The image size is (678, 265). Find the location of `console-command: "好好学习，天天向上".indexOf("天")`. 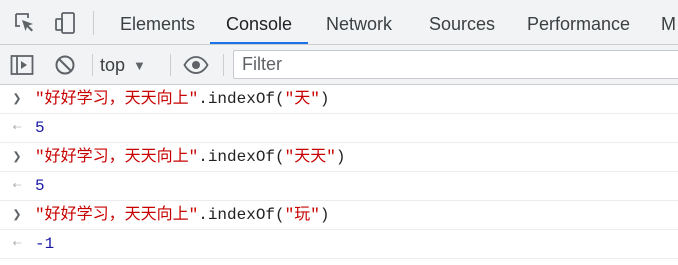

console-command: "好好学习，天天向上".indexOf("天") is located at coordinates (182, 99).